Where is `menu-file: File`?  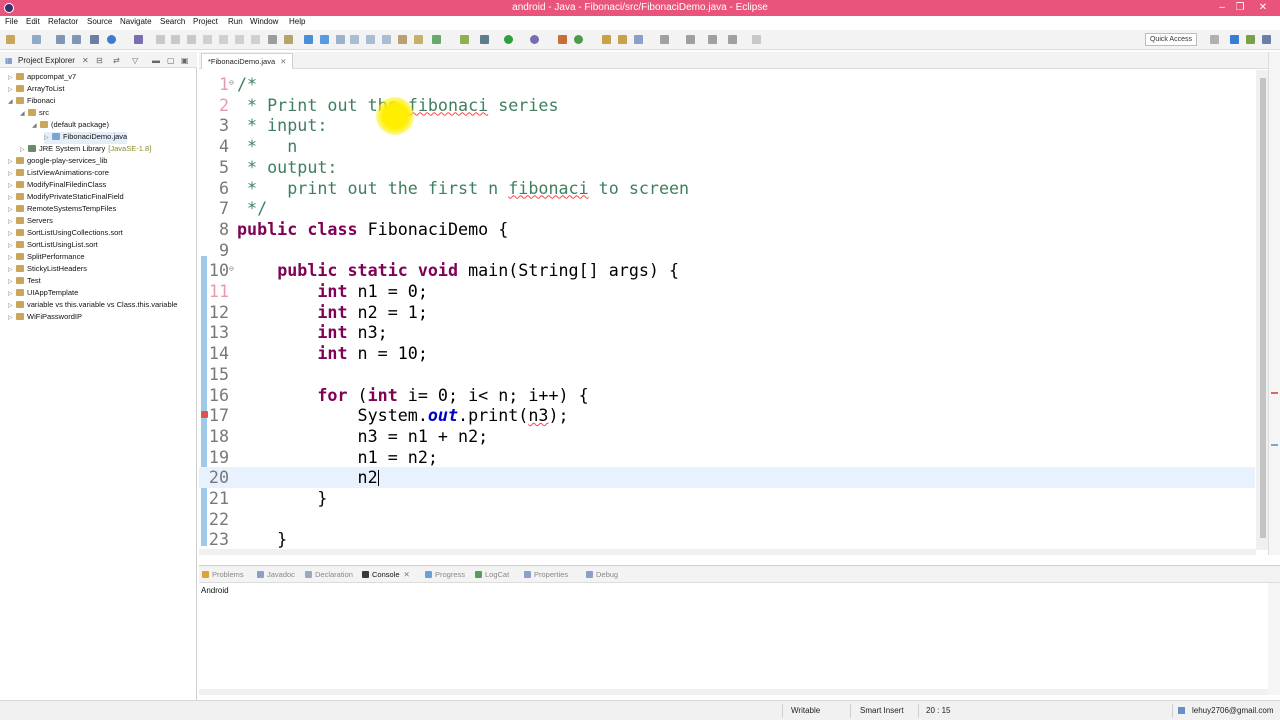
menu-file: File is located at coordinates (11, 21).